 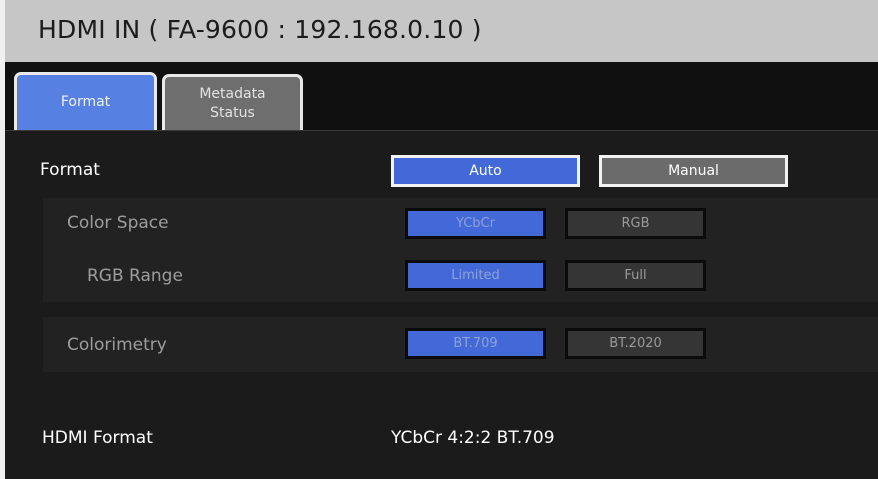 What do you see at coordinates (232, 112) in the screenshot?
I see `tab-metadata-label-line2: Status` at bounding box center [232, 112].